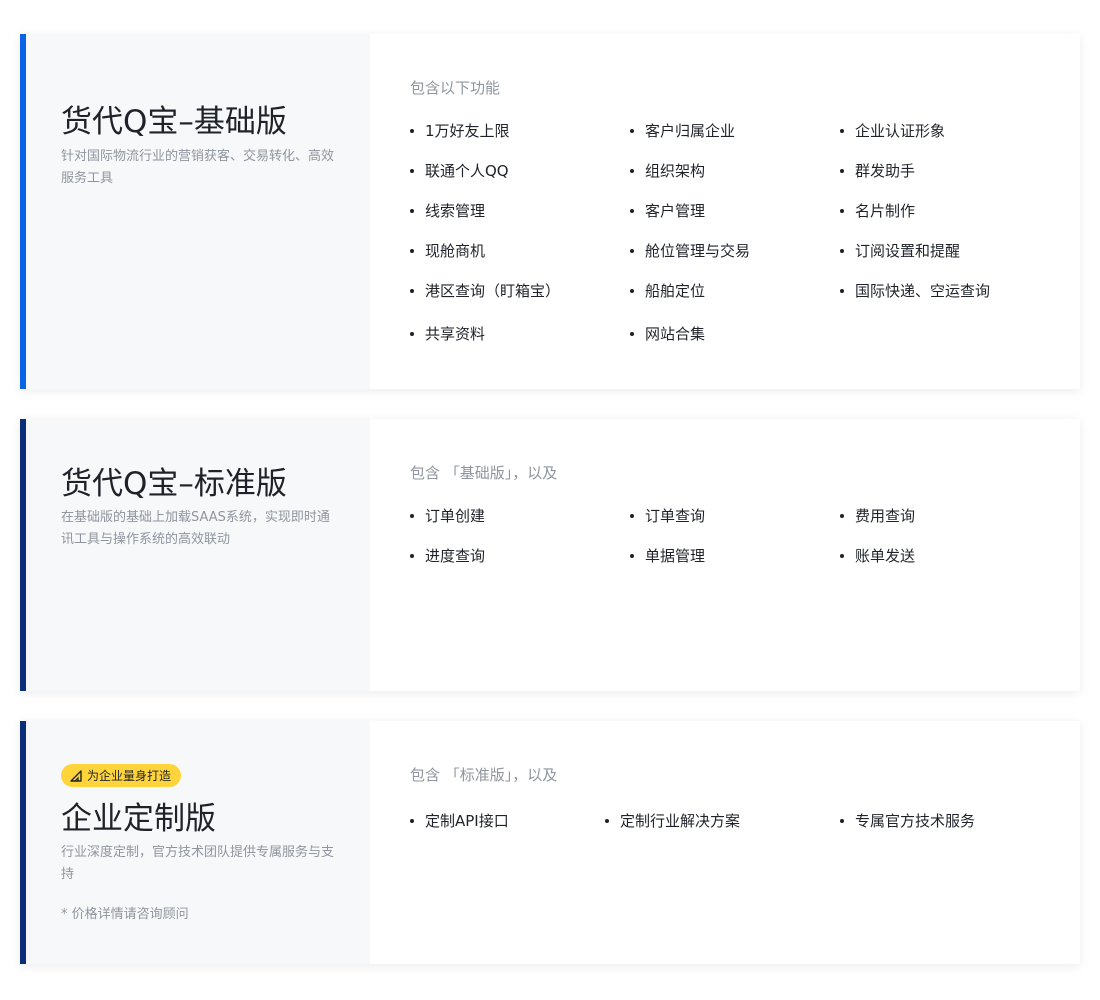  I want to click on features-list: 定制API接口 定制行业解决方案 专属官方技术服务, so click(725, 821).